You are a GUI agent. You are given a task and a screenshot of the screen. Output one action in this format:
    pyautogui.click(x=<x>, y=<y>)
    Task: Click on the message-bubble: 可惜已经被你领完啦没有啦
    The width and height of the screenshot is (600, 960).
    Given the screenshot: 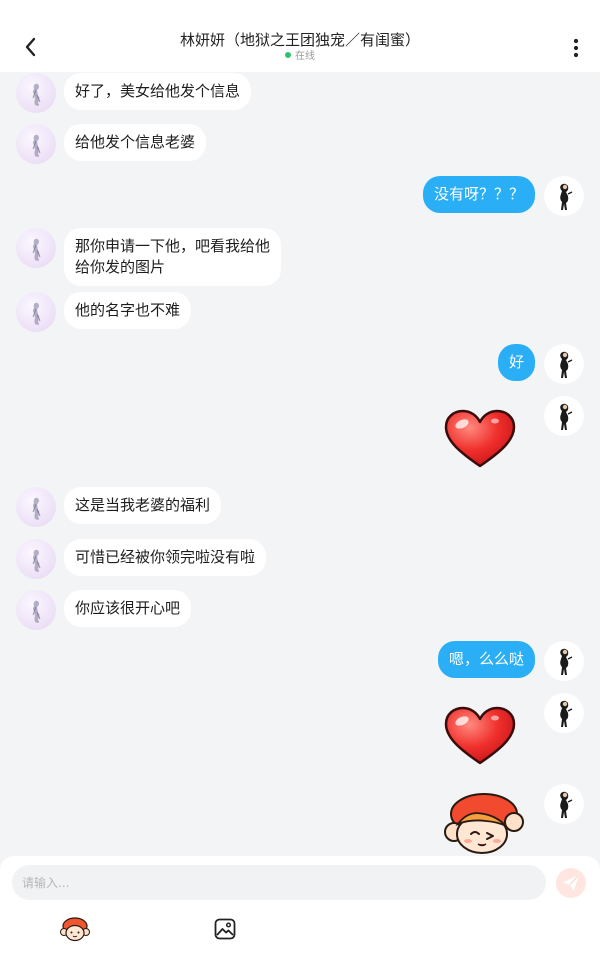 What is the action you would take?
    pyautogui.click(x=165, y=557)
    